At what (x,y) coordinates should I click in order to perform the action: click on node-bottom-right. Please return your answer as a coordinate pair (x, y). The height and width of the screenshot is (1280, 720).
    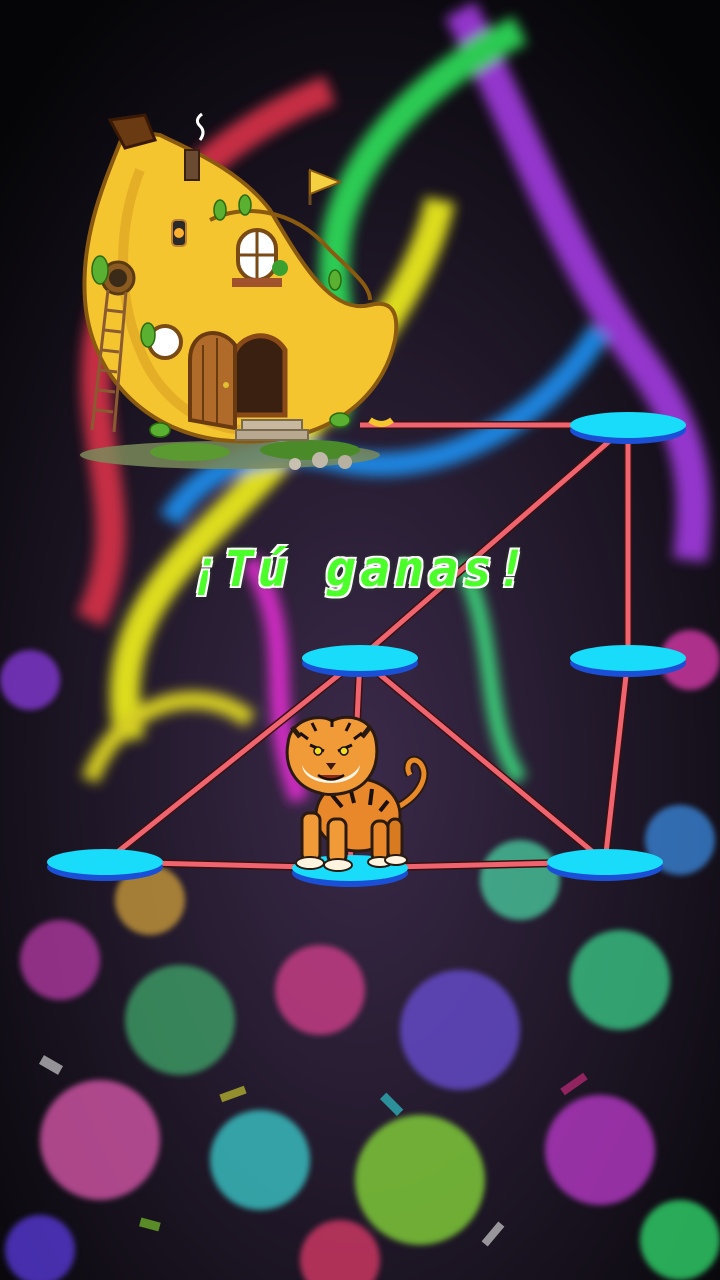
    Looking at the image, I should click on (605, 865).